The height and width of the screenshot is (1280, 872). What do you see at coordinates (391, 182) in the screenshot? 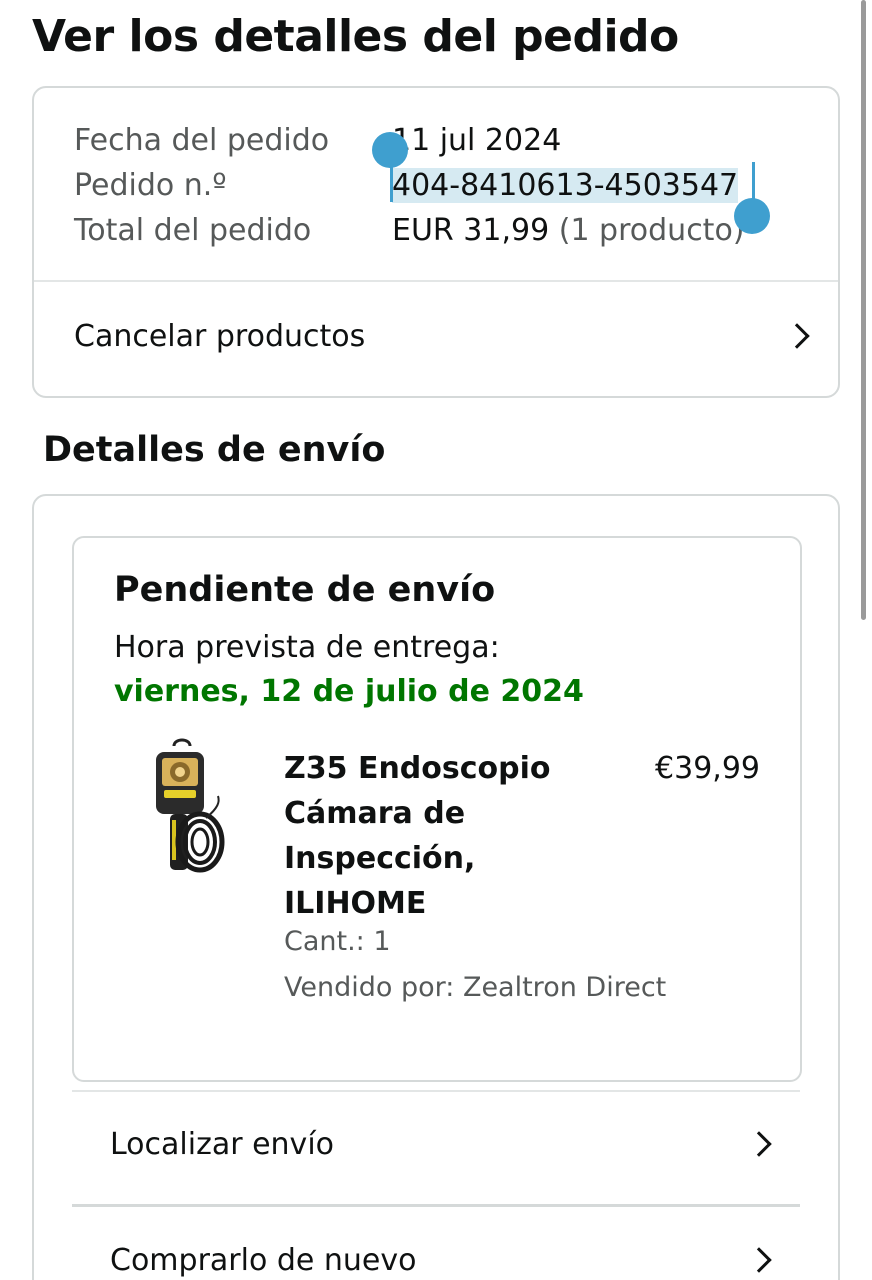
I see `selection-start-bar` at bounding box center [391, 182].